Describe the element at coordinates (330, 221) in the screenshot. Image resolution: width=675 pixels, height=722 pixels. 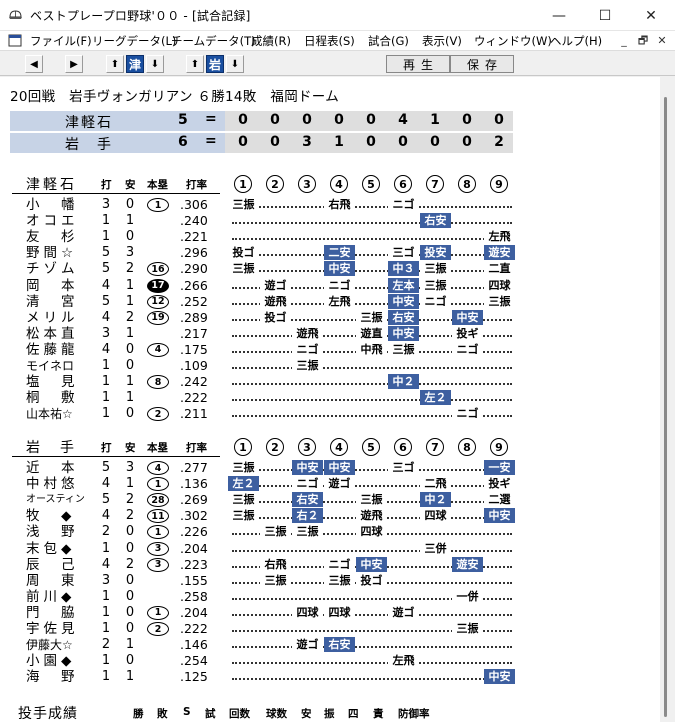
I see `batter-row: オコエ 1 1 .240 右安` at that location.